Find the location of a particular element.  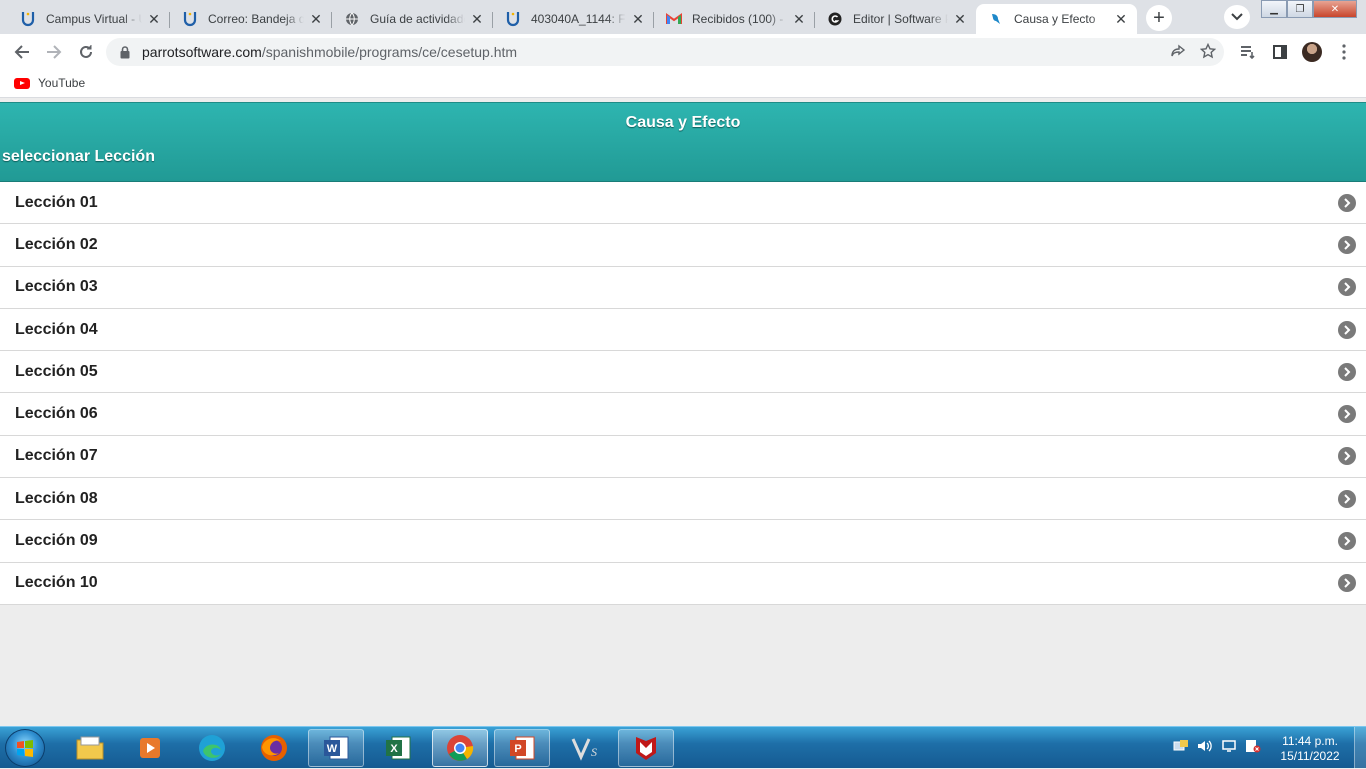

system-clock: 11:44 p.m. 15/11/2022 is located at coordinates (1310, 749).